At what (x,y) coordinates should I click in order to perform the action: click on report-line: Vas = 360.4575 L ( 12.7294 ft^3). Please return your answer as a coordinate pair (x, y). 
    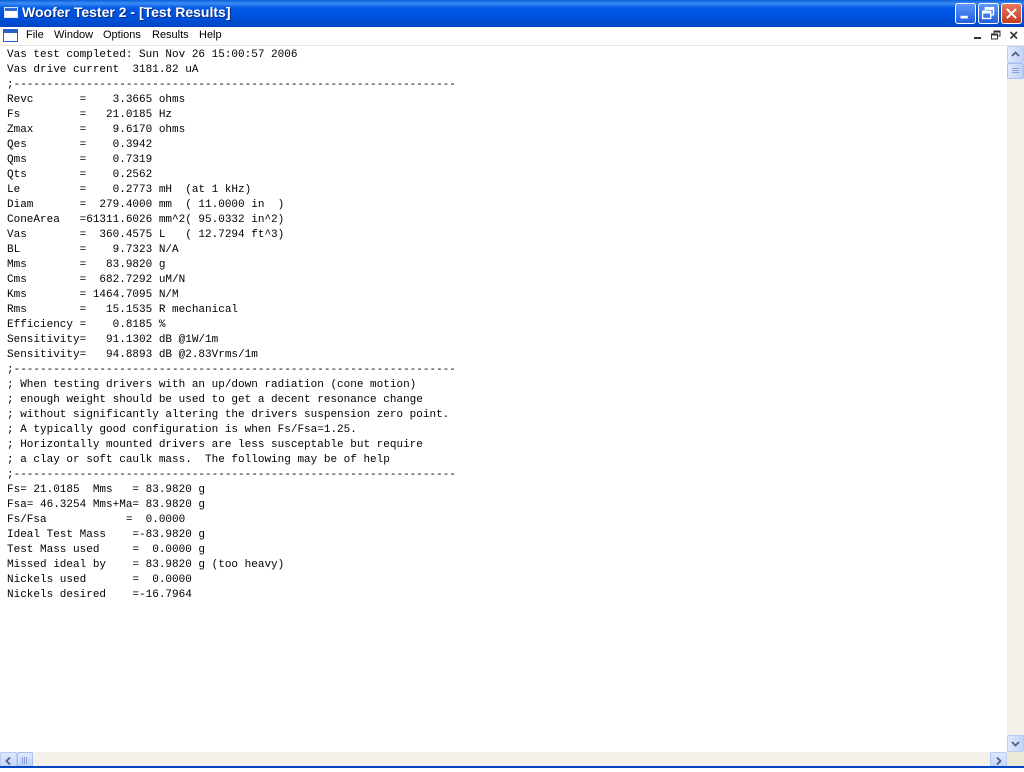
    Looking at the image, I should click on (146, 235).